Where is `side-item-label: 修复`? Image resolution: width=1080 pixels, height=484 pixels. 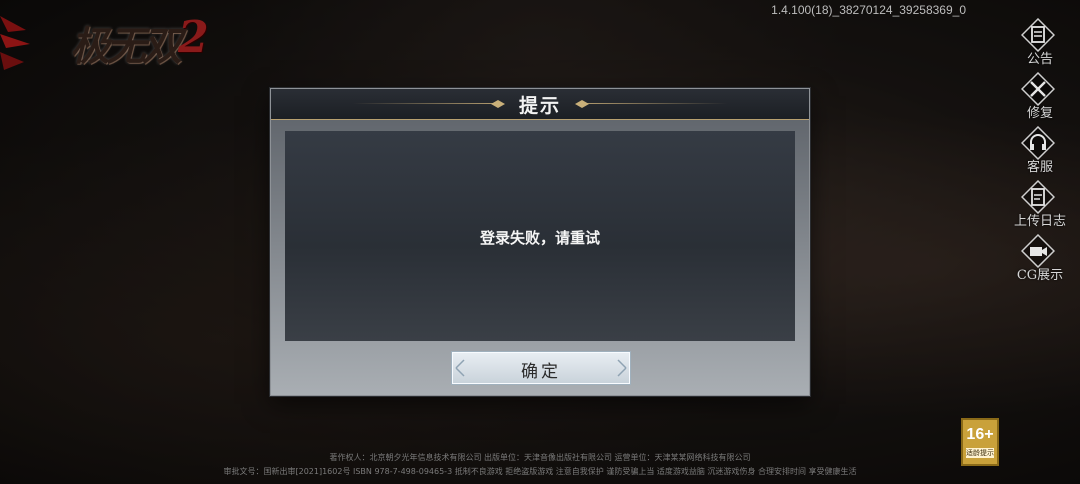
side-item-label: 修复 is located at coordinates (1039, 113).